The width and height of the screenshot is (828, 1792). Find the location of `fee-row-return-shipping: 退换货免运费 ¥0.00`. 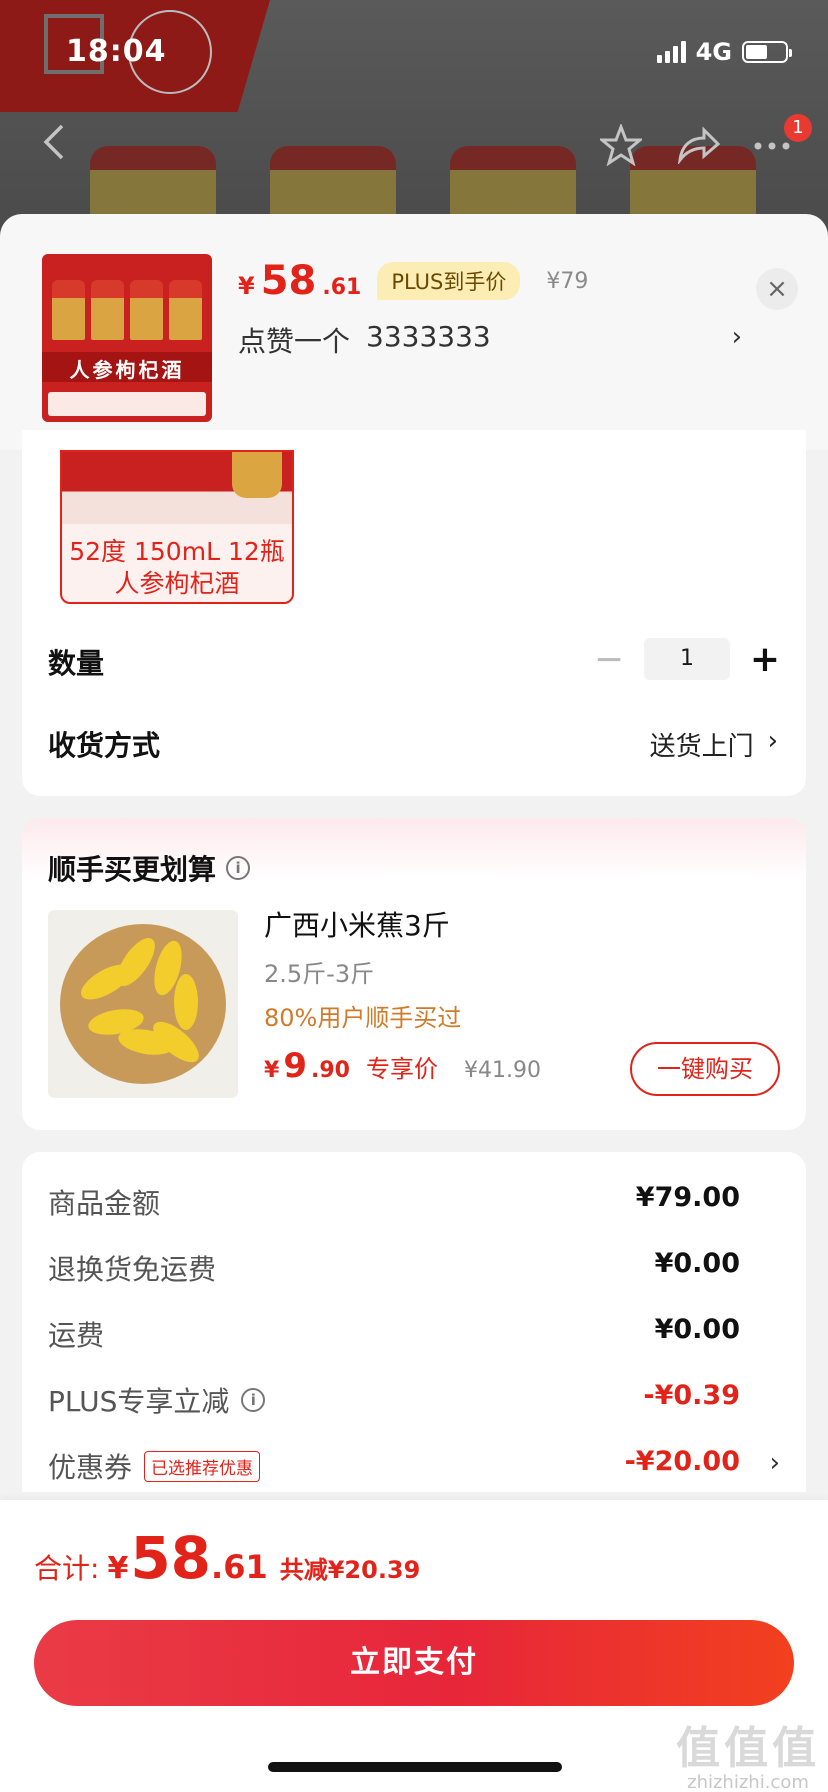

fee-row-return-shipping: 退换货免运费 ¥0.00 is located at coordinates (427, 1268).